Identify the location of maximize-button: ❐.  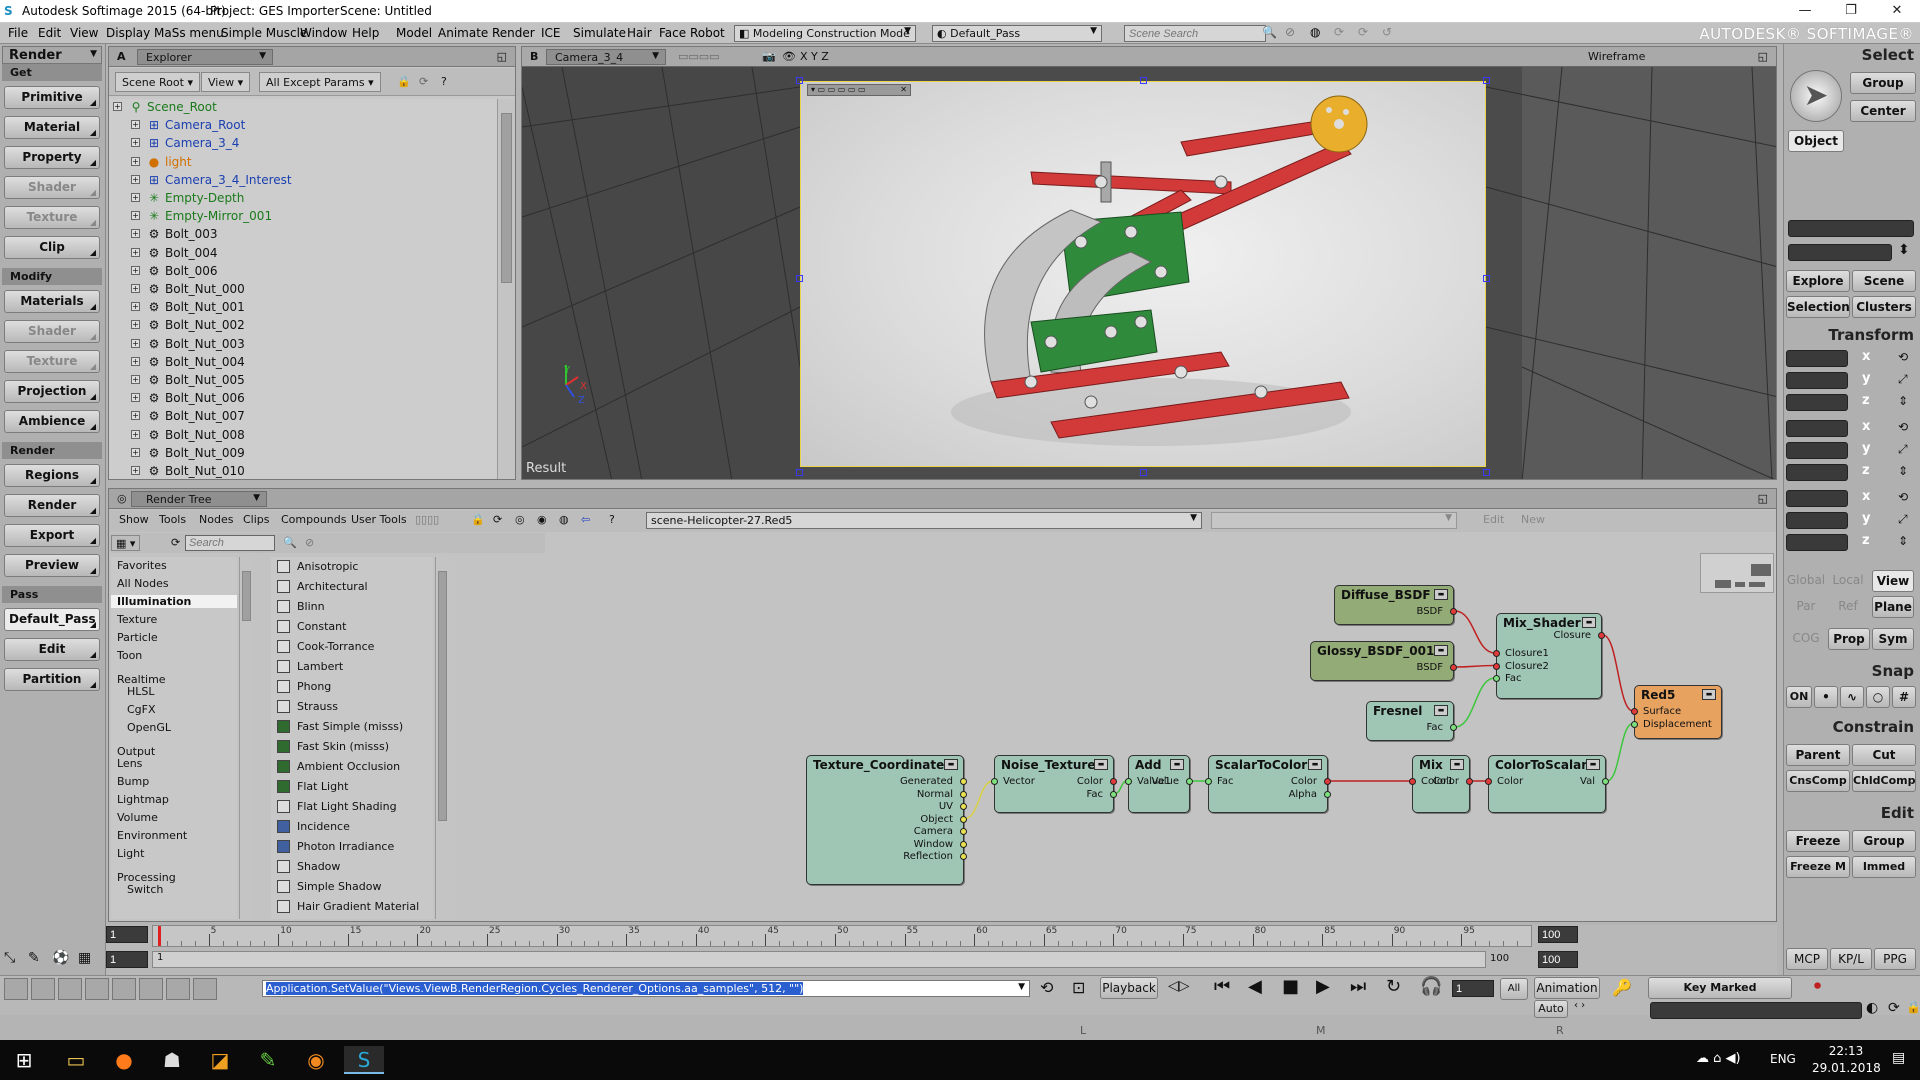
(1851, 11).